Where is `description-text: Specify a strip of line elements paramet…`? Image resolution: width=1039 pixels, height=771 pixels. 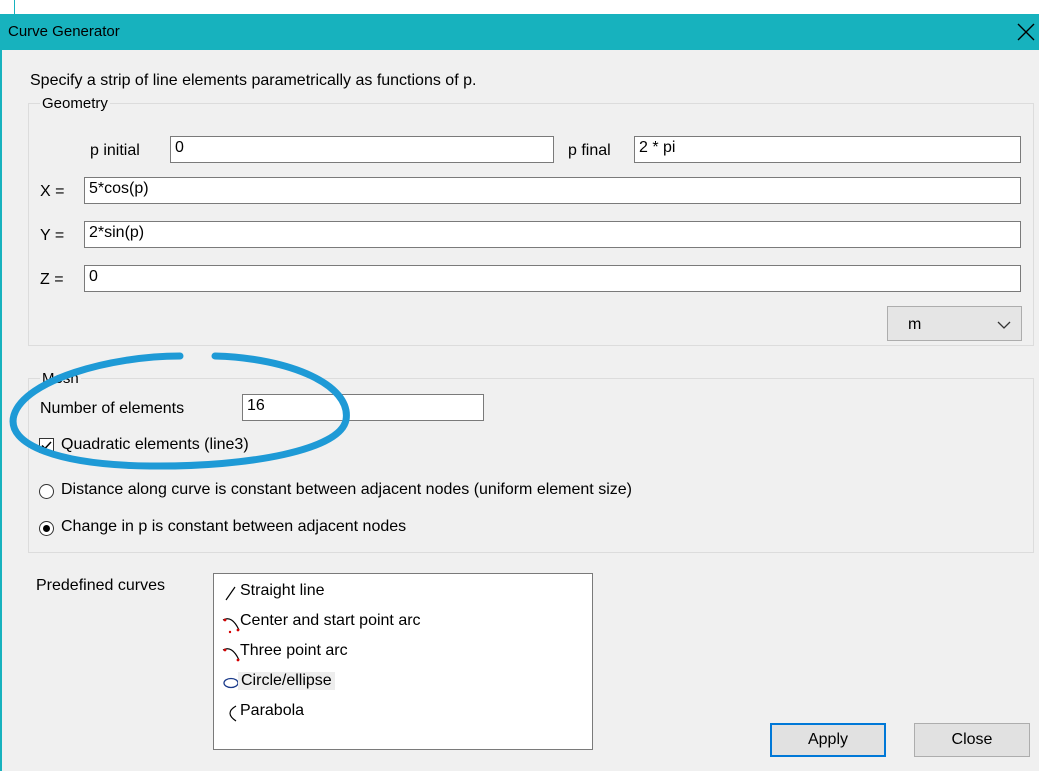
description-text: Specify a strip of line elements paramet… is located at coordinates (253, 80).